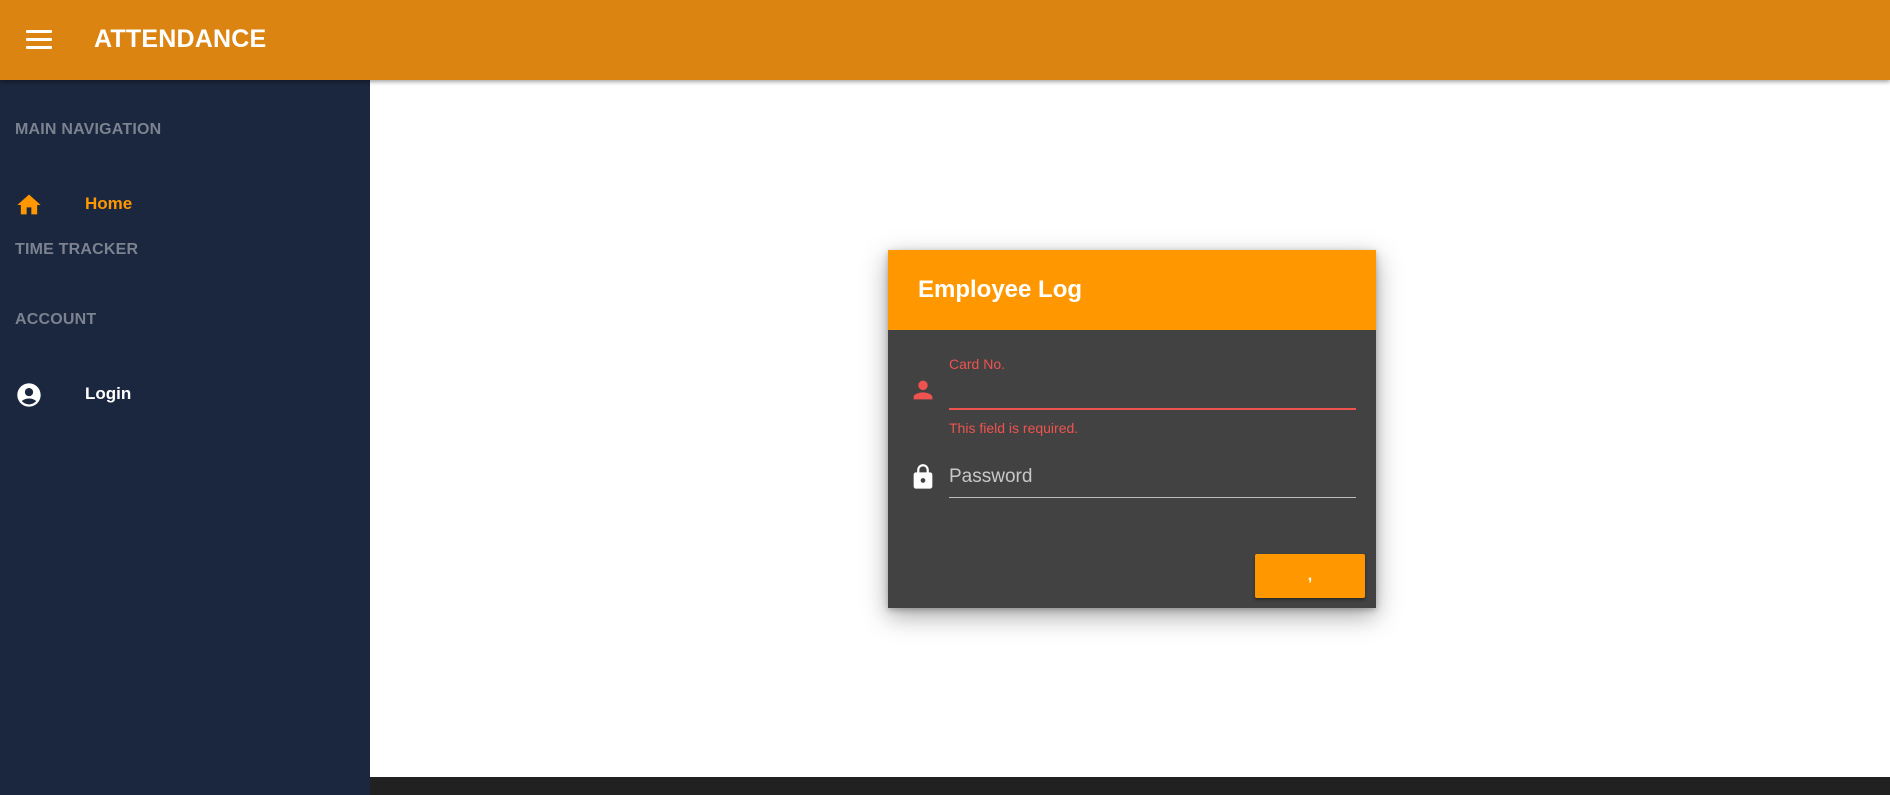 Image resolution: width=1890 pixels, height=795 pixels. What do you see at coordinates (1152, 477) in the screenshot?
I see `password-input` at bounding box center [1152, 477].